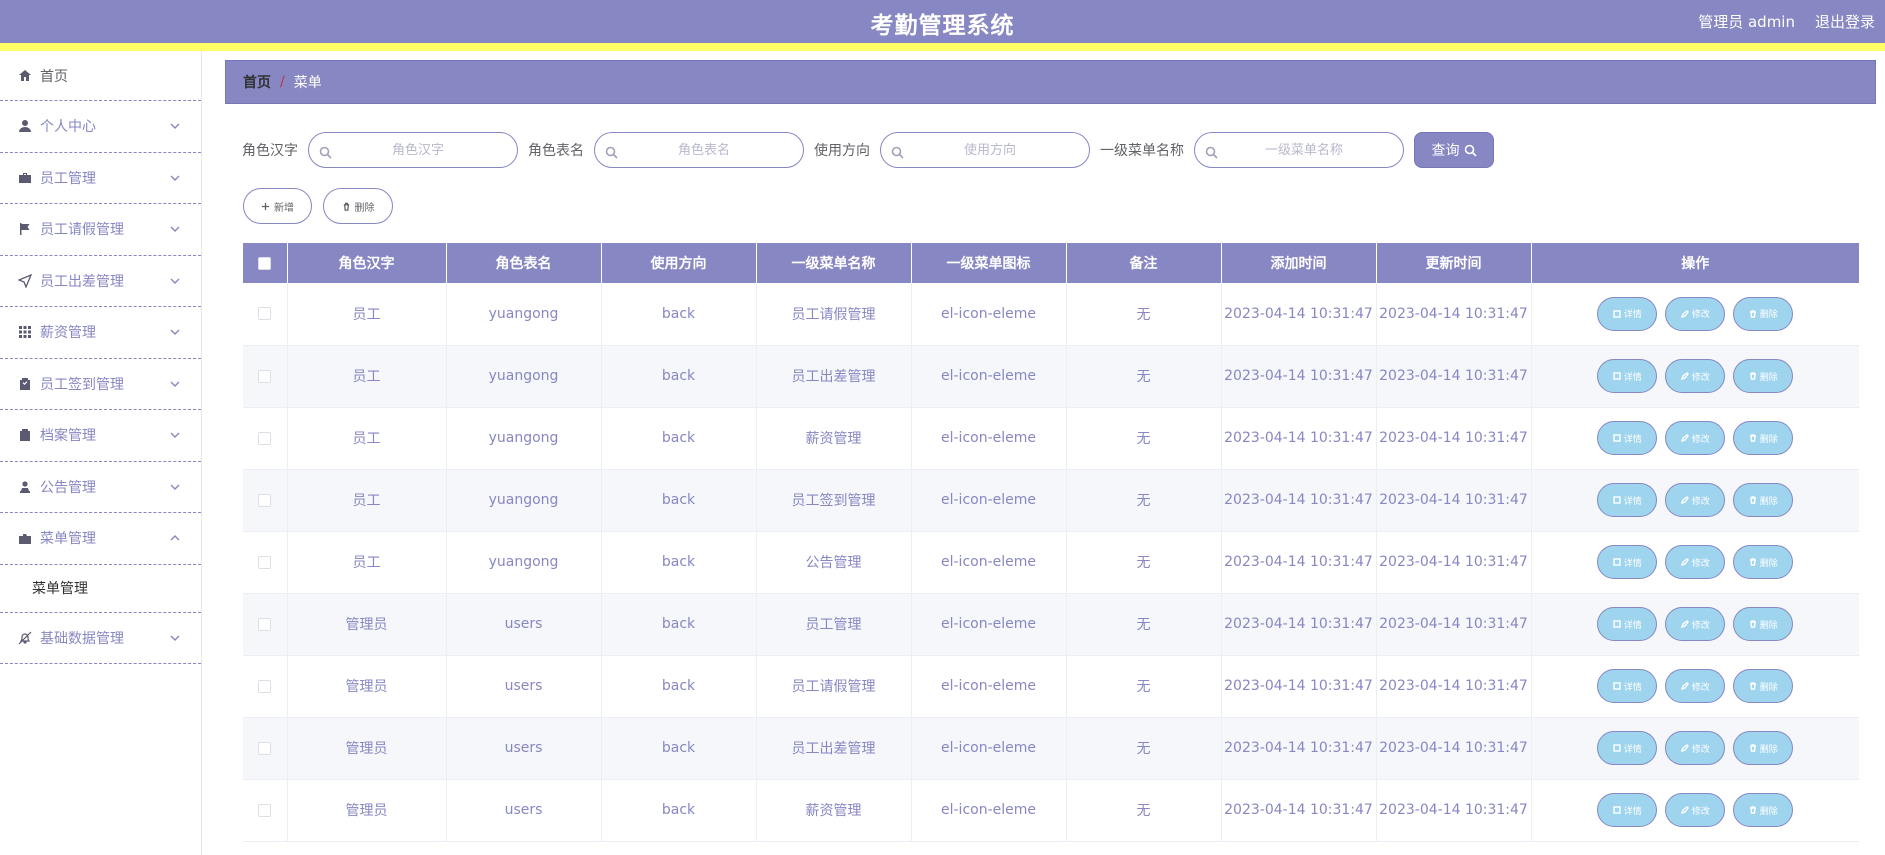  I want to click on sidebar-item-1: 个人中心, so click(100, 127).